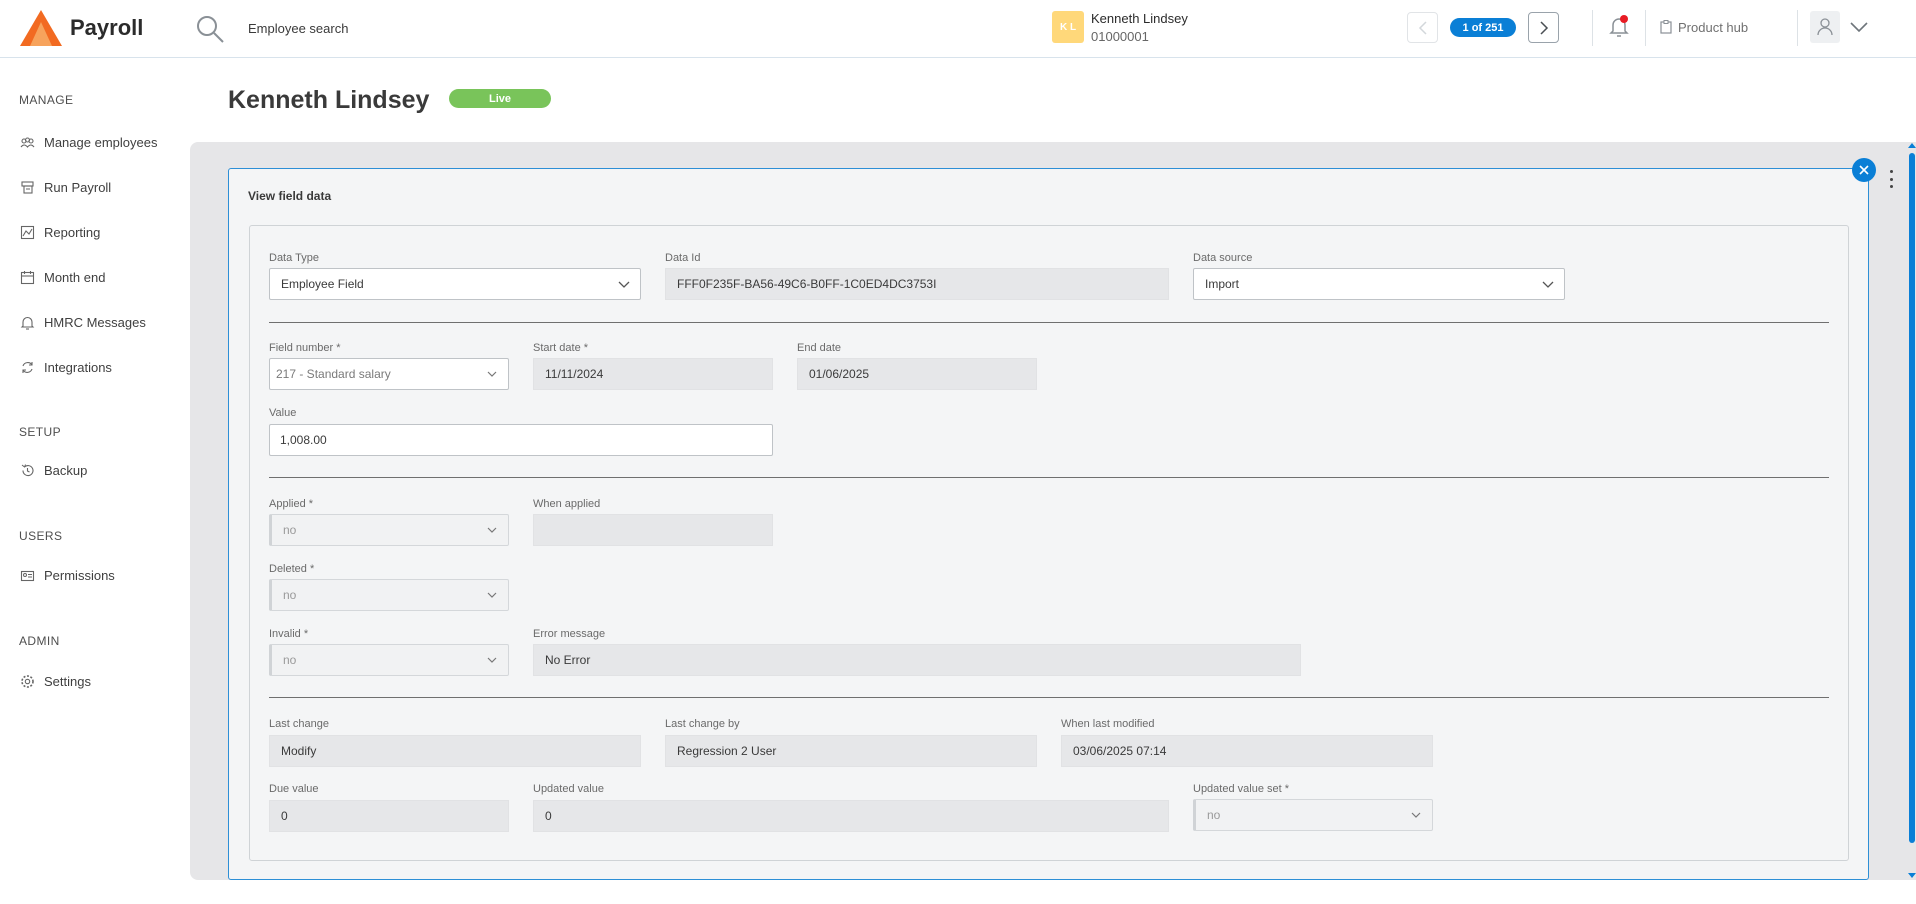 This screenshot has width=1916, height=904. What do you see at coordinates (851, 751) in the screenshot?
I see `last-change-by-field: Regression 2 User` at bounding box center [851, 751].